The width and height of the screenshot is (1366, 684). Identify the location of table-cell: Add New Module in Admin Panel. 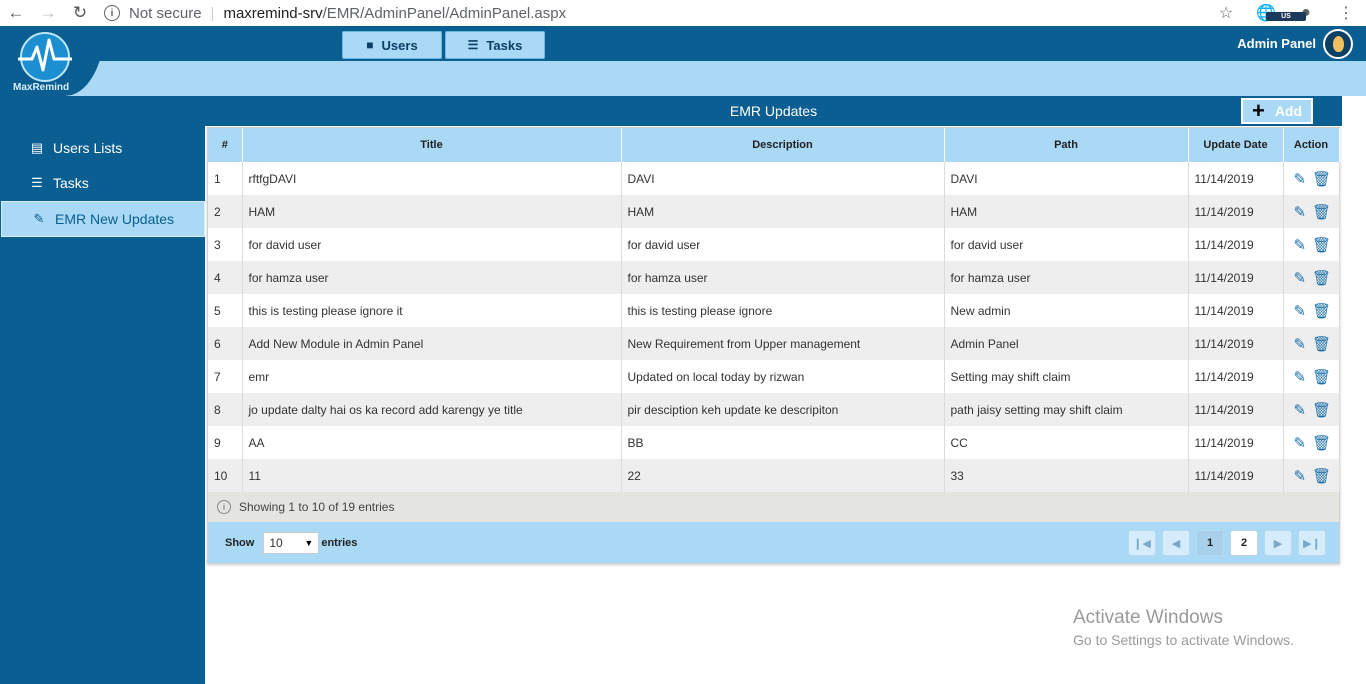
(432, 343).